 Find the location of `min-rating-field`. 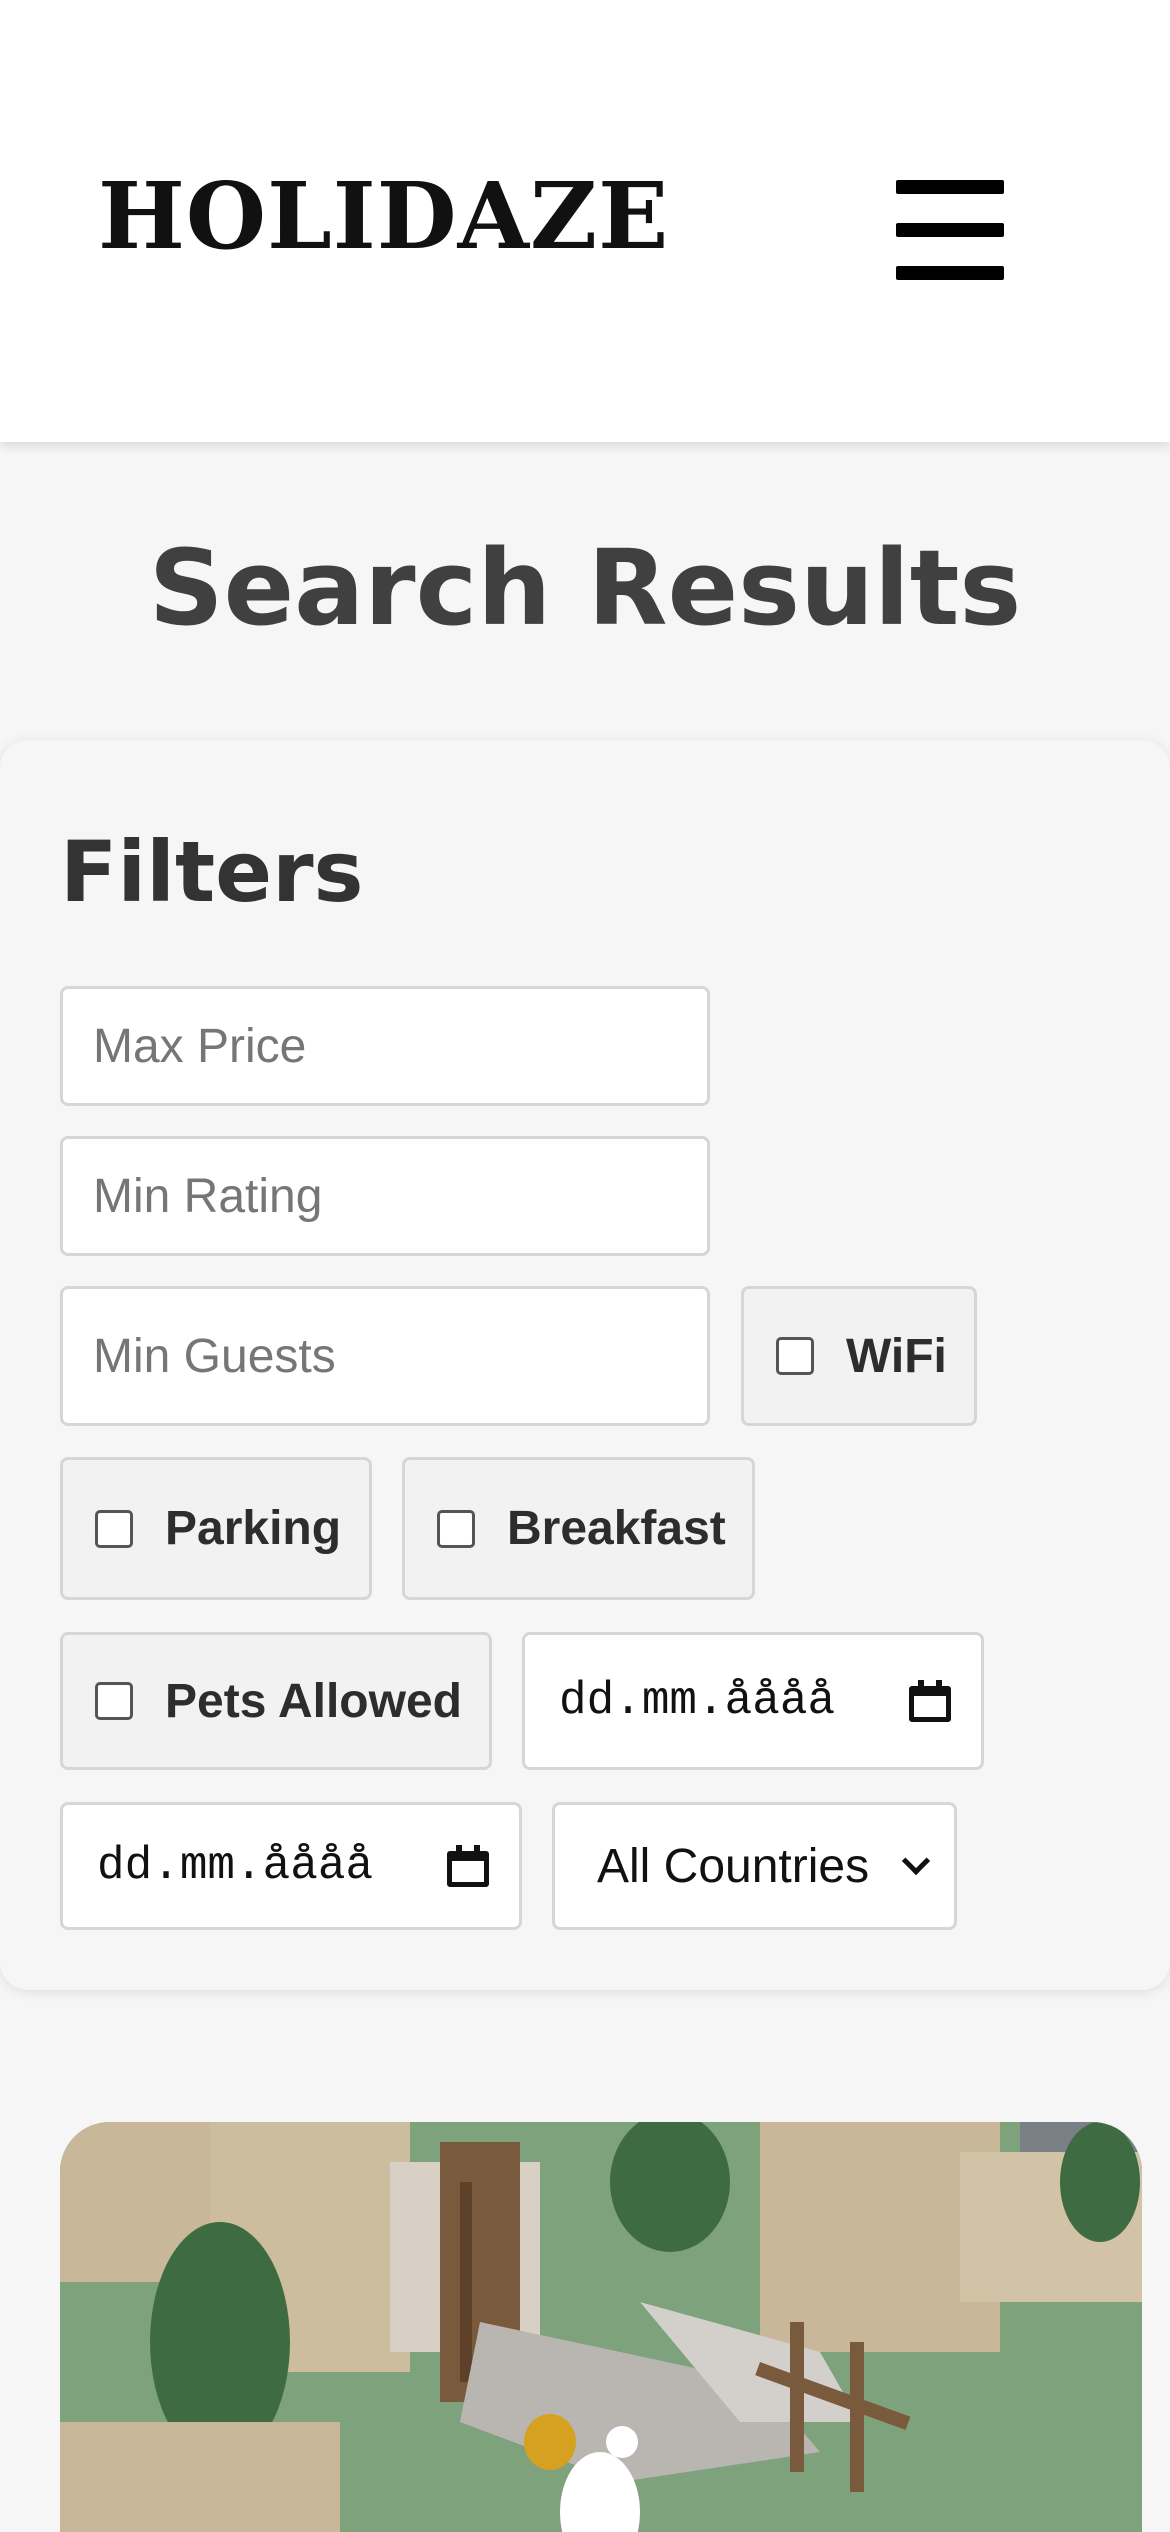

min-rating-field is located at coordinates (385, 1196).